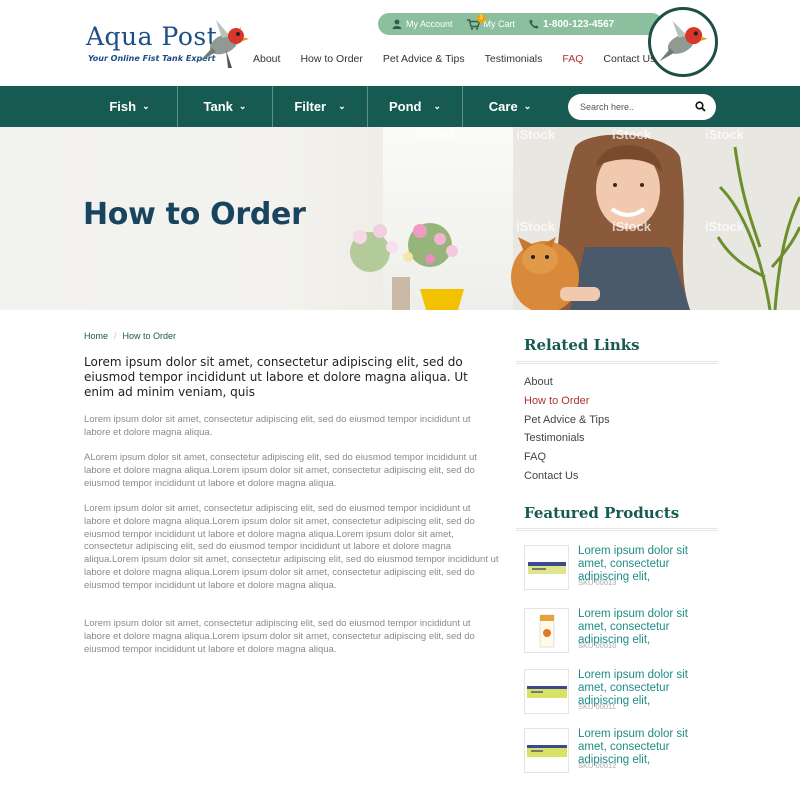  Describe the element at coordinates (514, 59) in the screenshot. I see `nav-testimonials: Testimonials` at that location.